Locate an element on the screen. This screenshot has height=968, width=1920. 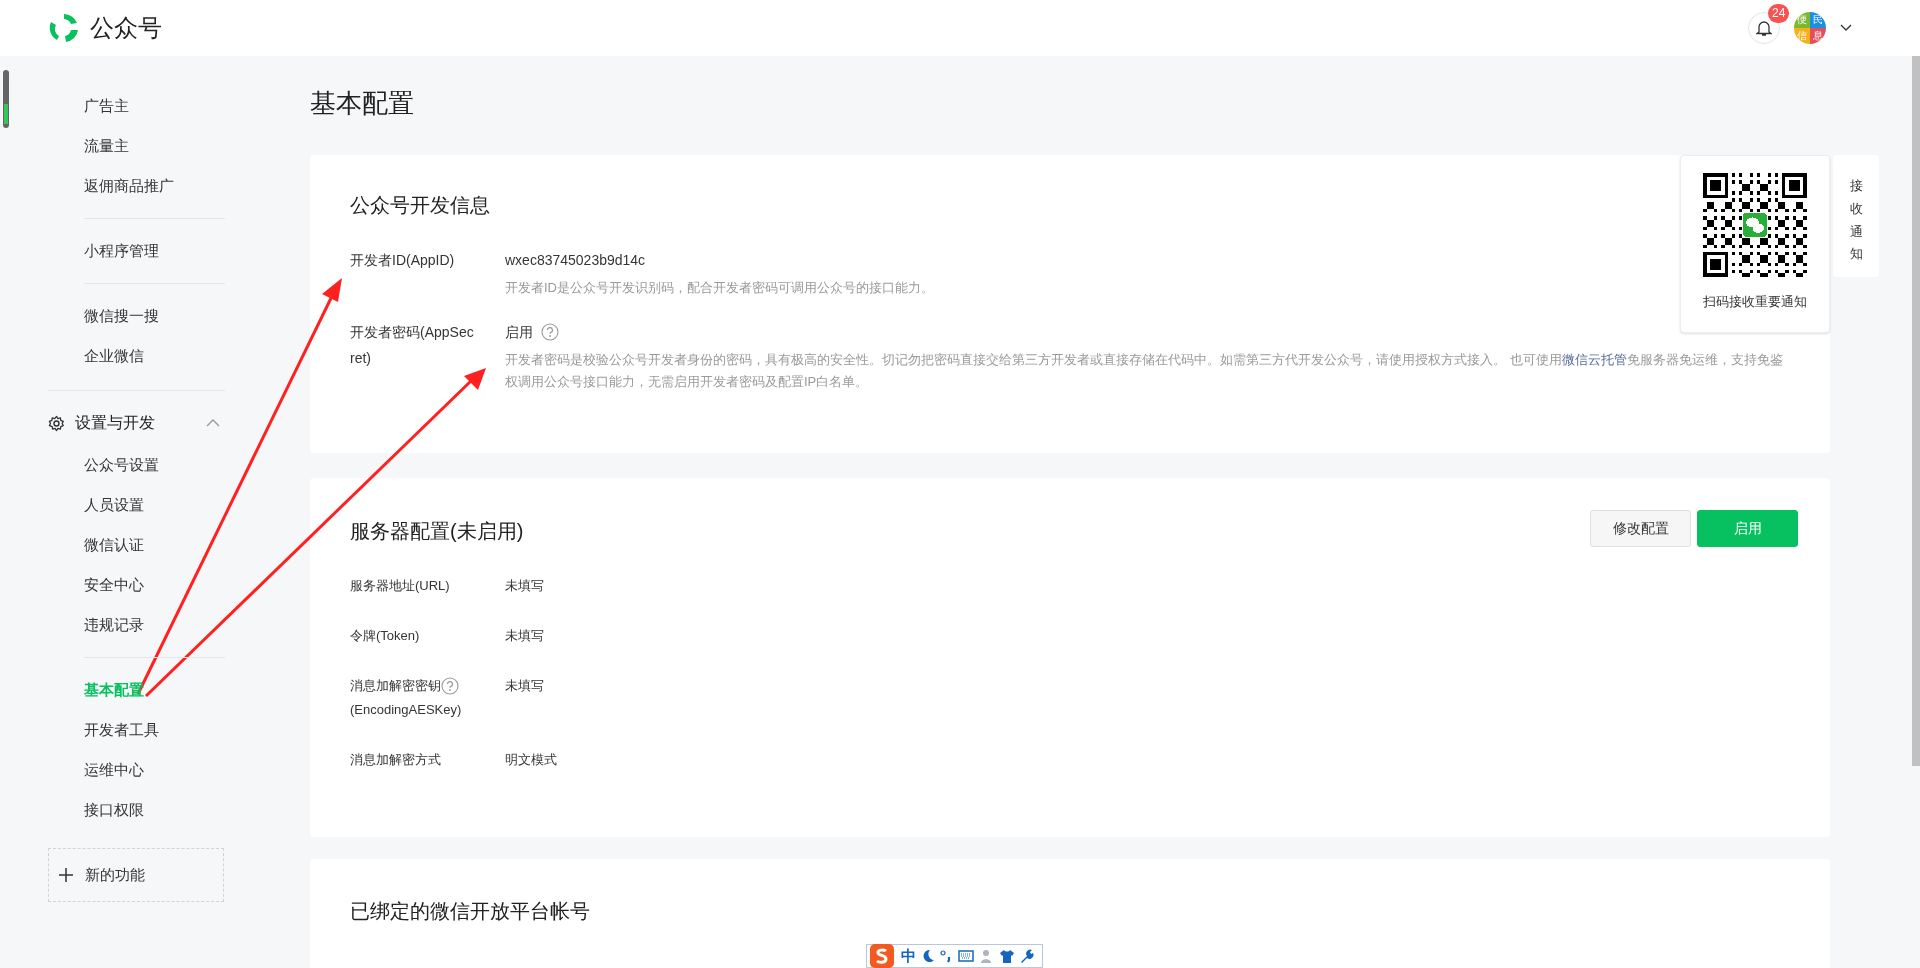
field-value: wxec83745023b9d14c is located at coordinates (575, 260).